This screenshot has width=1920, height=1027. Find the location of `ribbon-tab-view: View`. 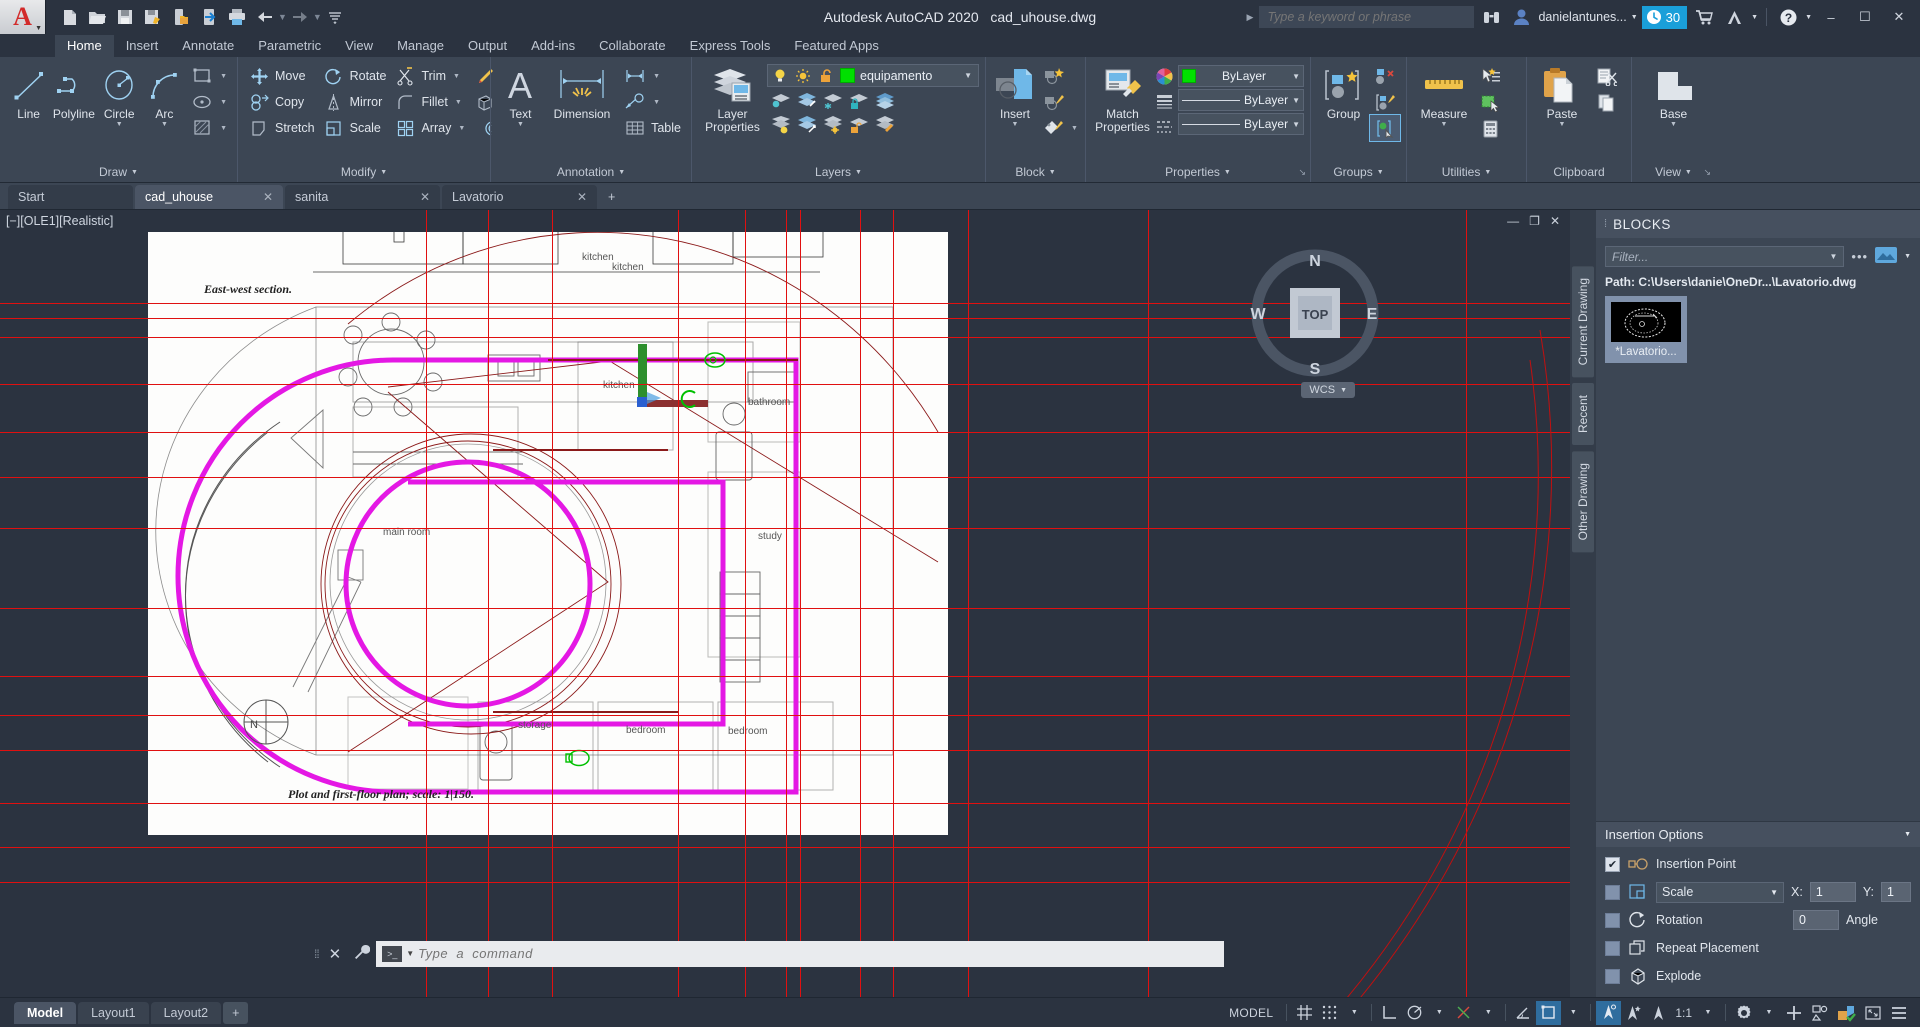

ribbon-tab-view: View is located at coordinates (359, 46).